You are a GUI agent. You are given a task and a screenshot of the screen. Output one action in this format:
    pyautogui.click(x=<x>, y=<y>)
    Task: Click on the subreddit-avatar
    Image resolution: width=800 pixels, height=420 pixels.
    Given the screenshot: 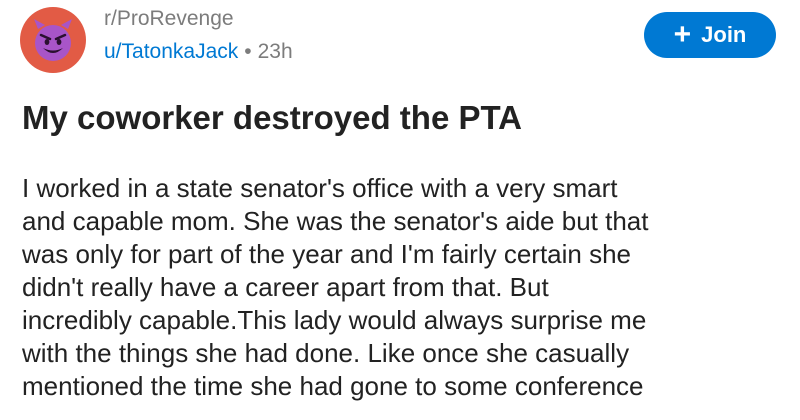 What is the action you would take?
    pyautogui.click(x=53, y=40)
    